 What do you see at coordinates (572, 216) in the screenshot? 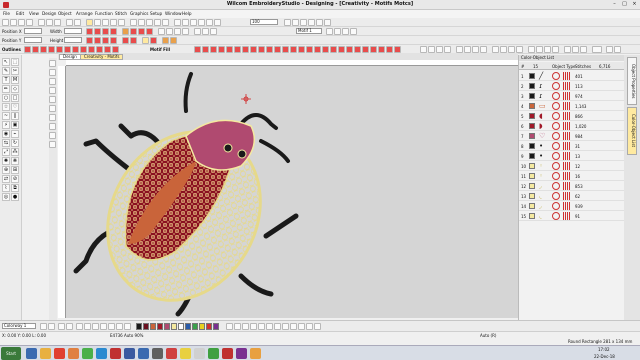
I see `object-row: 15 ◟ 91` at bounding box center [572, 216].